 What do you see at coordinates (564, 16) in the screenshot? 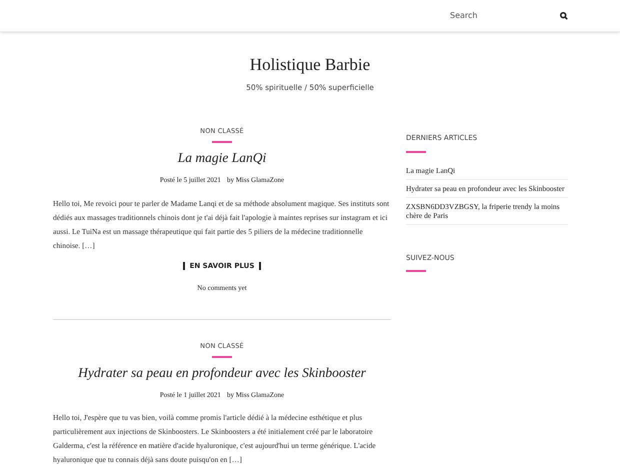
I see `search-icon` at bounding box center [564, 16].